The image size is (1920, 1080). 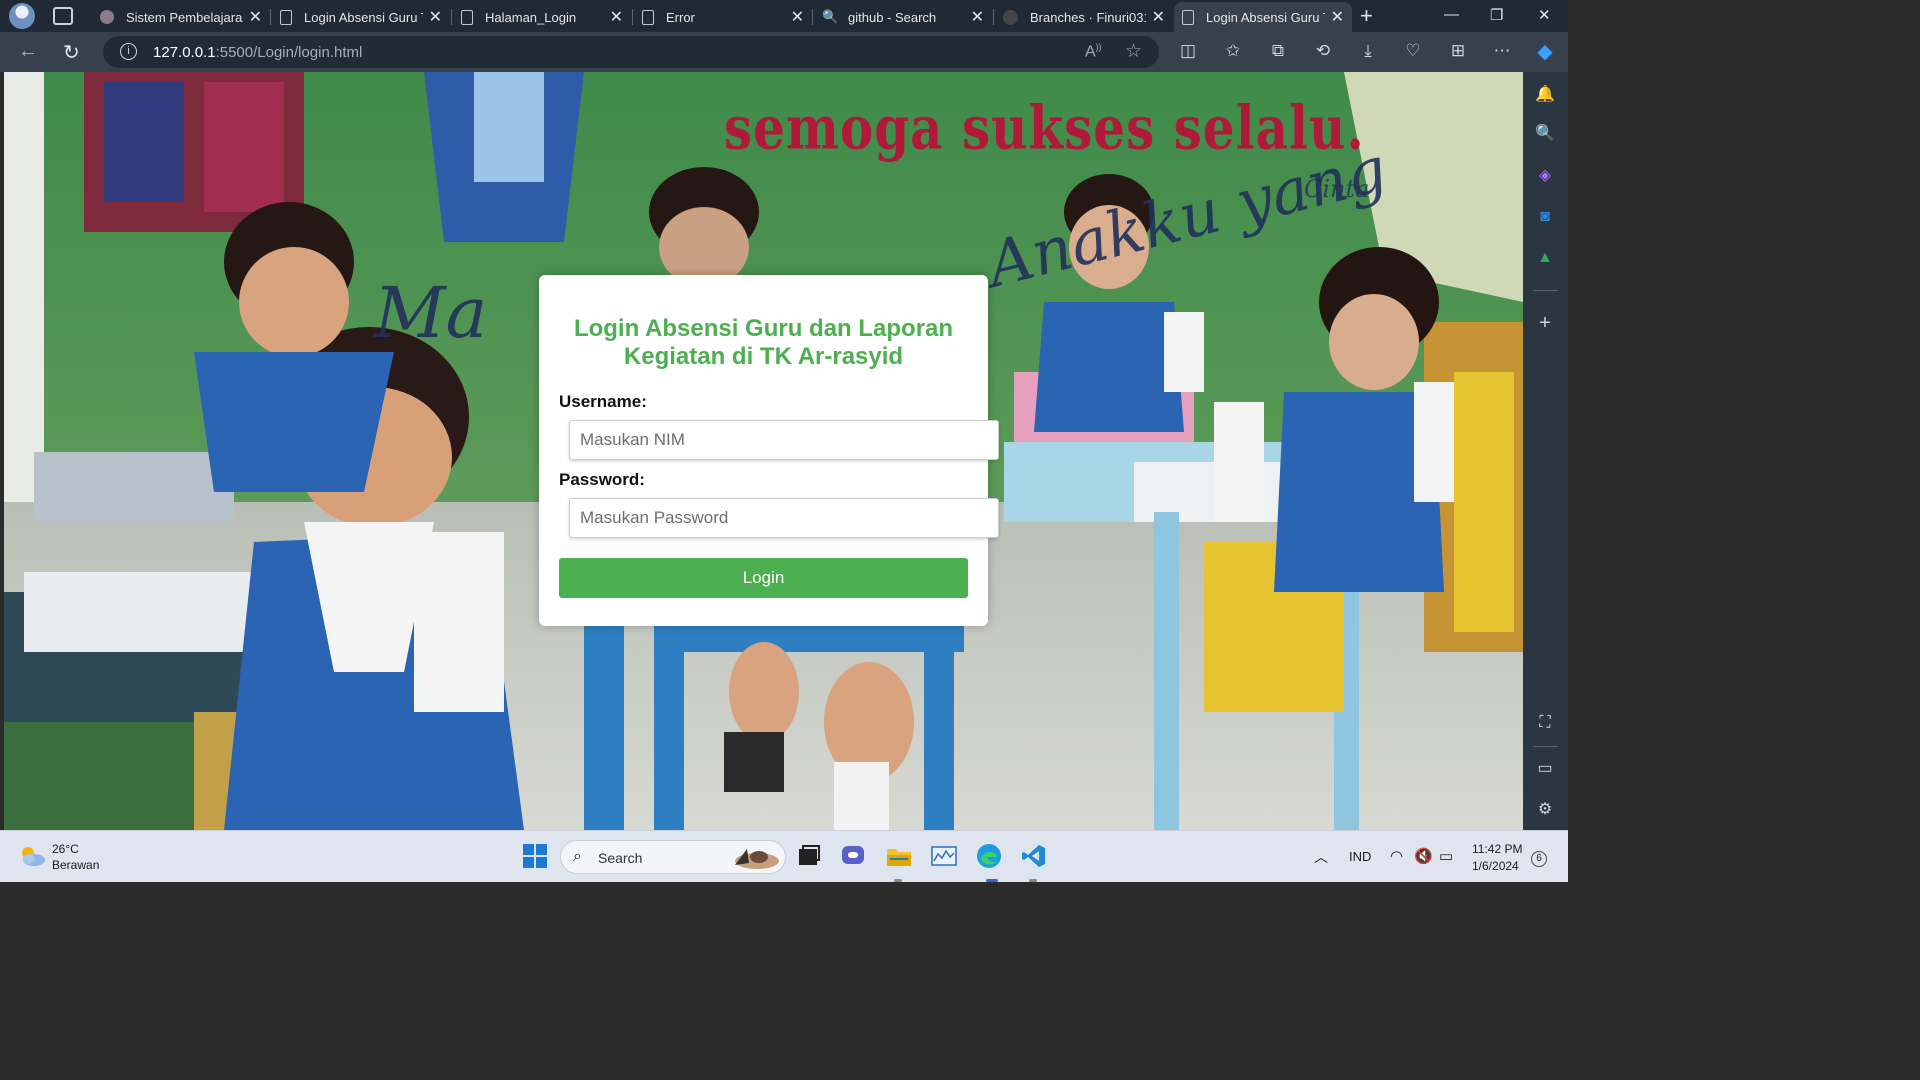 I want to click on split-screen-icon: ◫, so click(x=1188, y=51).